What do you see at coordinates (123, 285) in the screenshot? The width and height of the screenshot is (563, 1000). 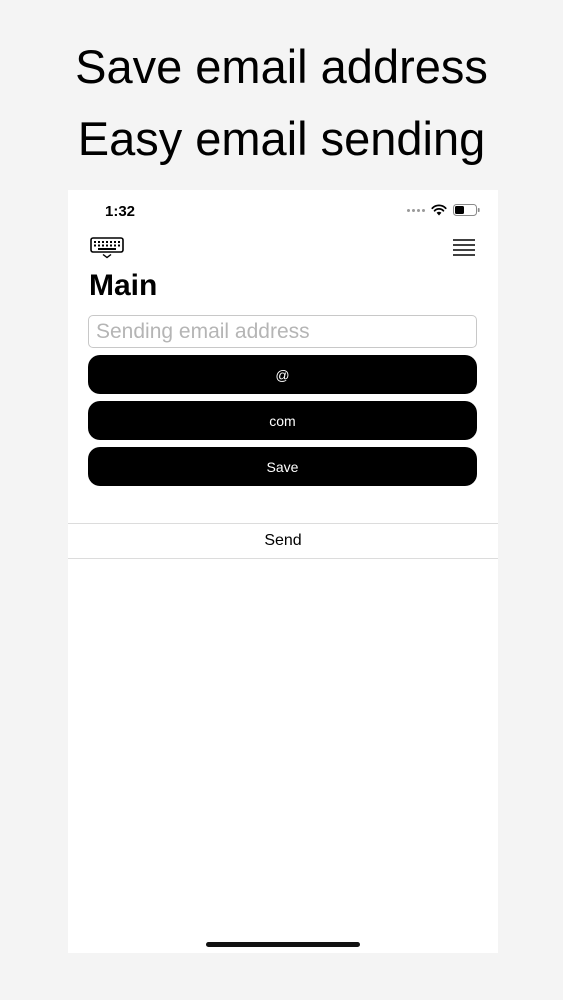 I see `page-title: Main` at bounding box center [123, 285].